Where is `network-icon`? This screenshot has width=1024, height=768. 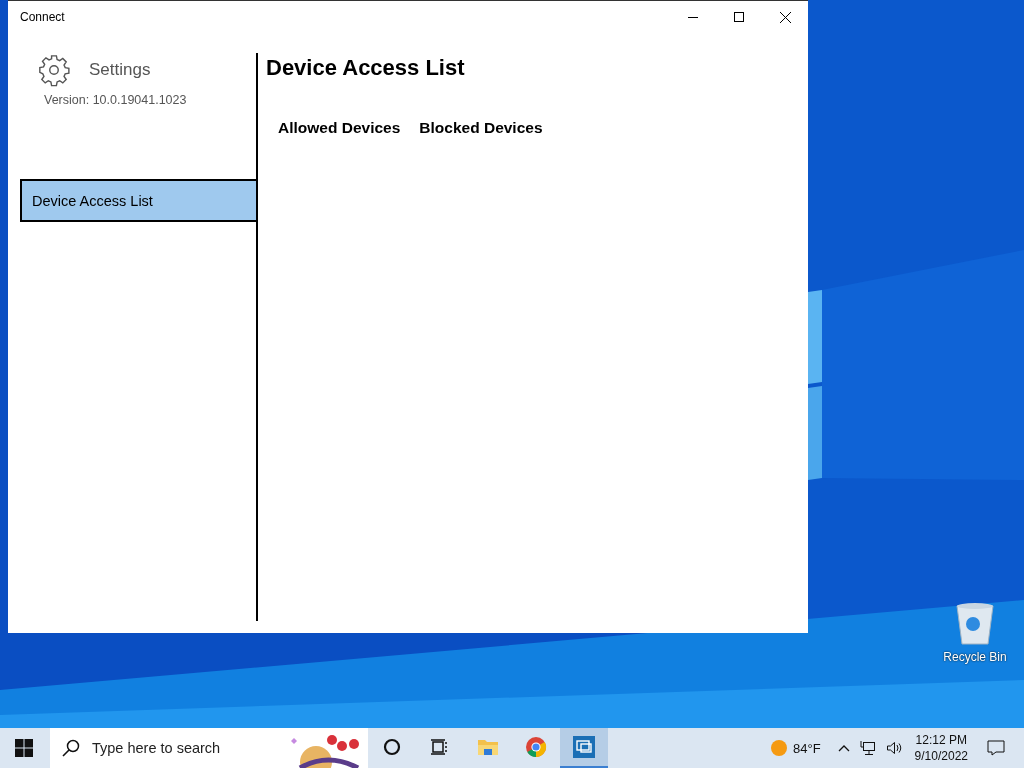
network-icon is located at coordinates (867, 748).